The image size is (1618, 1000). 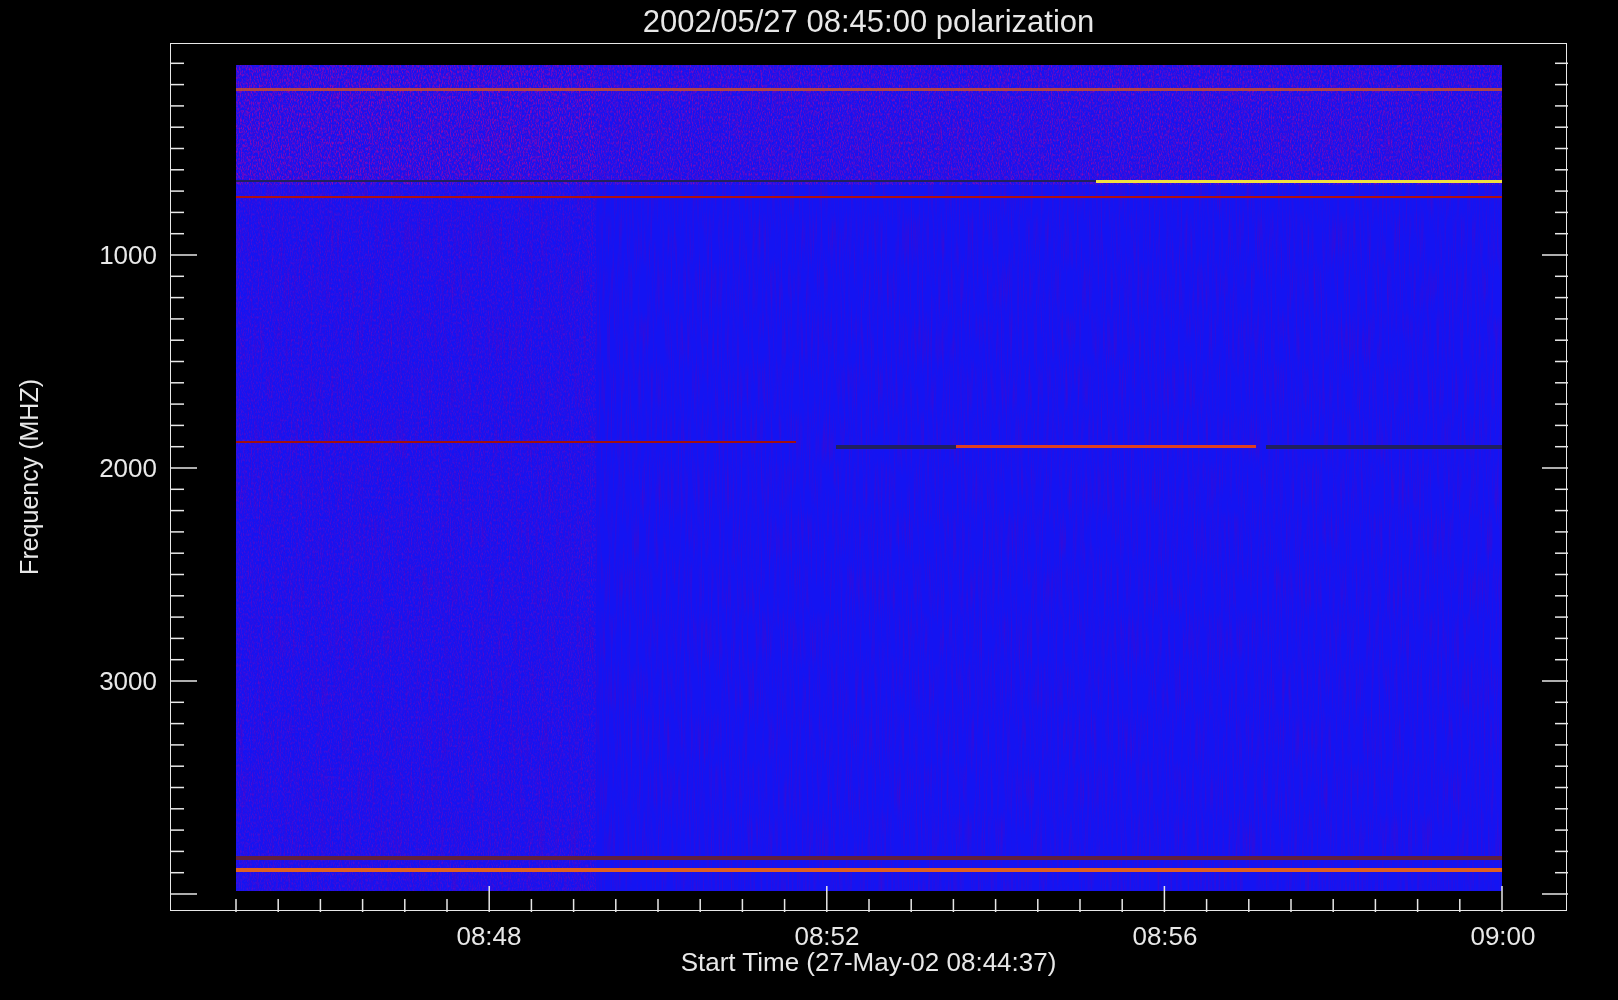 I want to click on x-tick-label: 08:48, so click(x=489, y=936).